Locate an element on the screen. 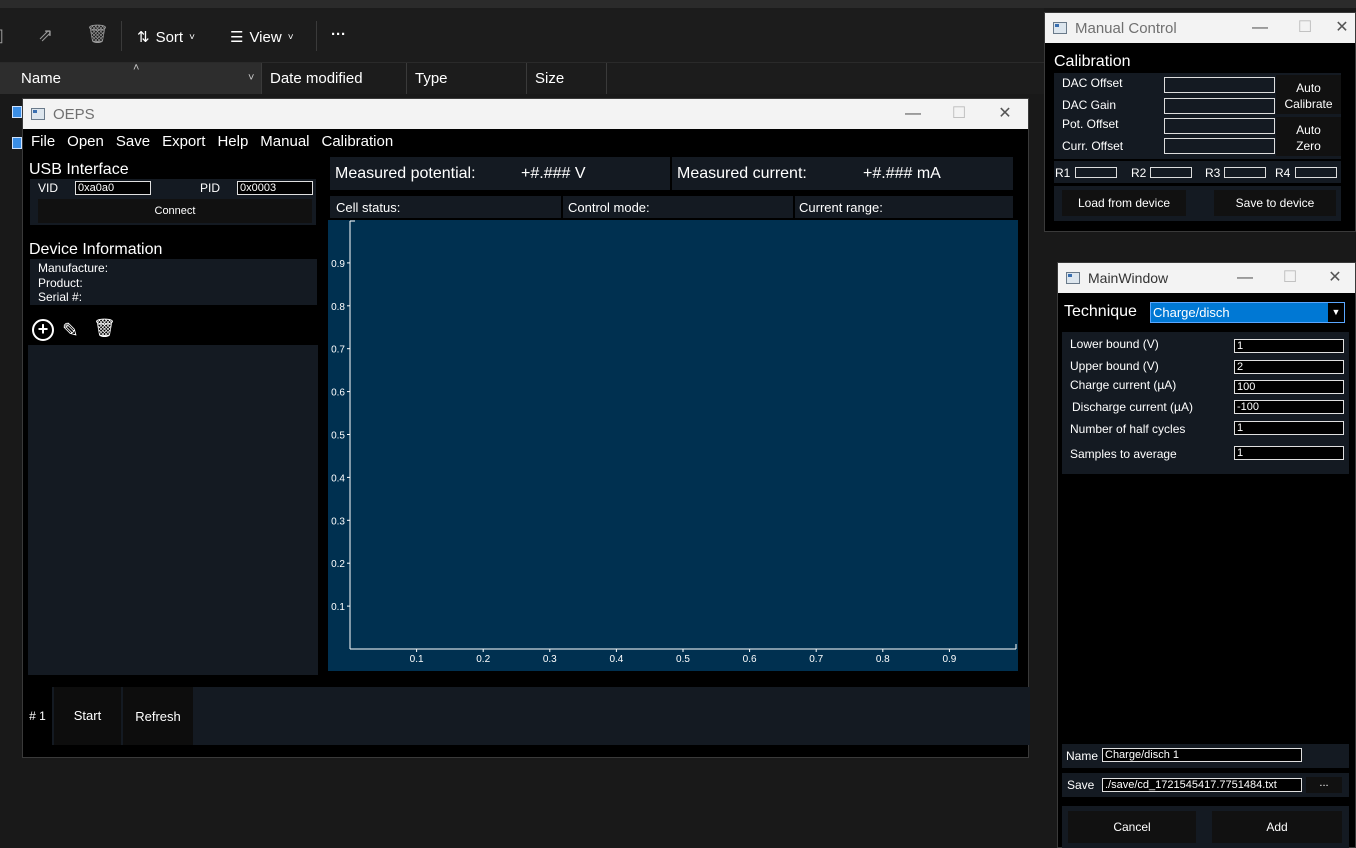  auto-zero-button: Auto Zero is located at coordinates (1308, 136).